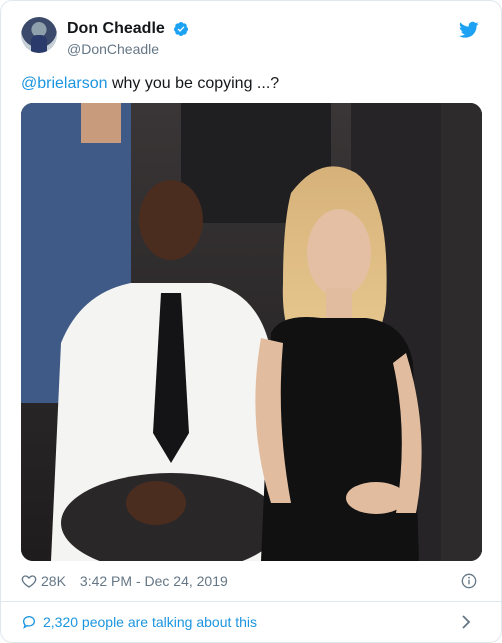 The width and height of the screenshot is (502, 643). Describe the element at coordinates (181, 29) in the screenshot. I see `verified-badge-icon` at that location.